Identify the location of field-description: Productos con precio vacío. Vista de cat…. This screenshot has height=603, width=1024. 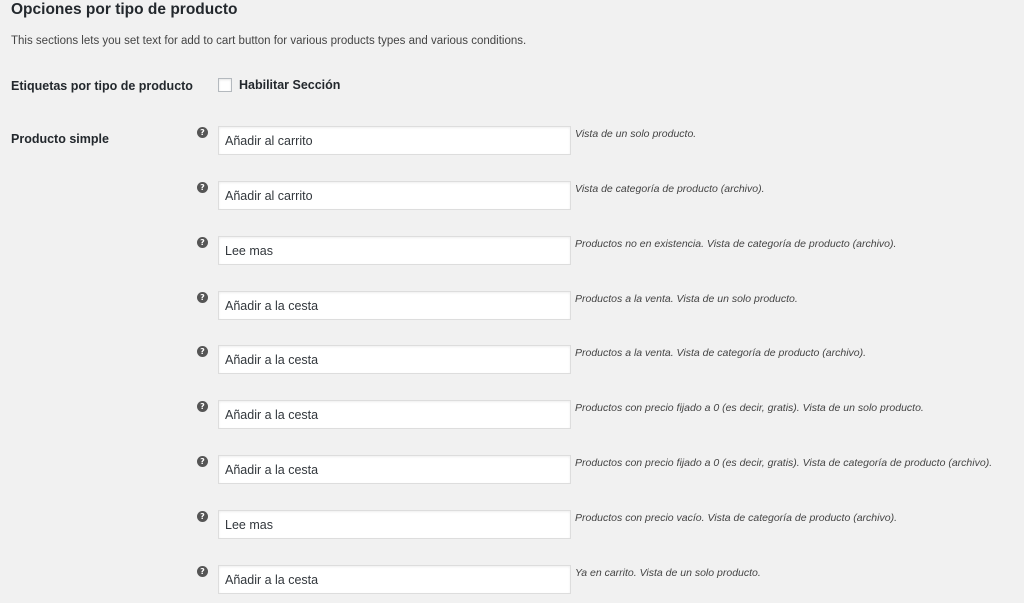
(736, 518).